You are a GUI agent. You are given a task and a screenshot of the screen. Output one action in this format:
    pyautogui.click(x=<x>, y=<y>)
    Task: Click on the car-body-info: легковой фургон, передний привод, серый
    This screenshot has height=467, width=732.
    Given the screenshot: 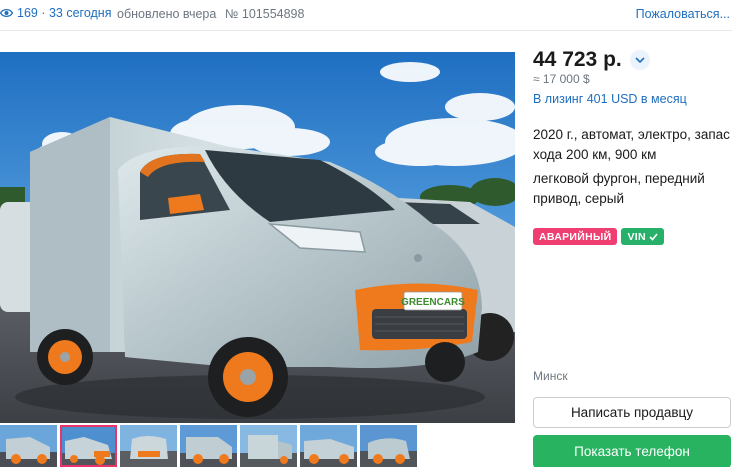 What is the action you would take?
    pyautogui.click(x=619, y=188)
    